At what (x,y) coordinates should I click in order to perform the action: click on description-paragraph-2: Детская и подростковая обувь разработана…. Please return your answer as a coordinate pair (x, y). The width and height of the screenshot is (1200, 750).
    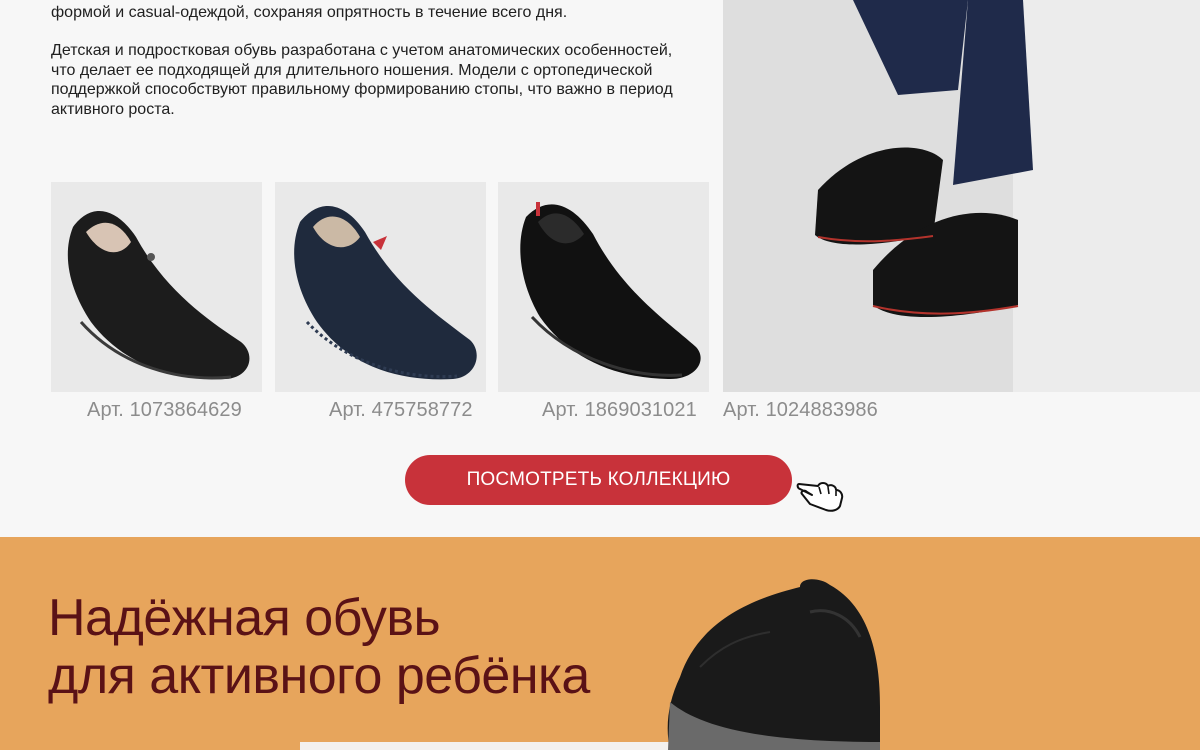
    Looking at the image, I should click on (362, 80).